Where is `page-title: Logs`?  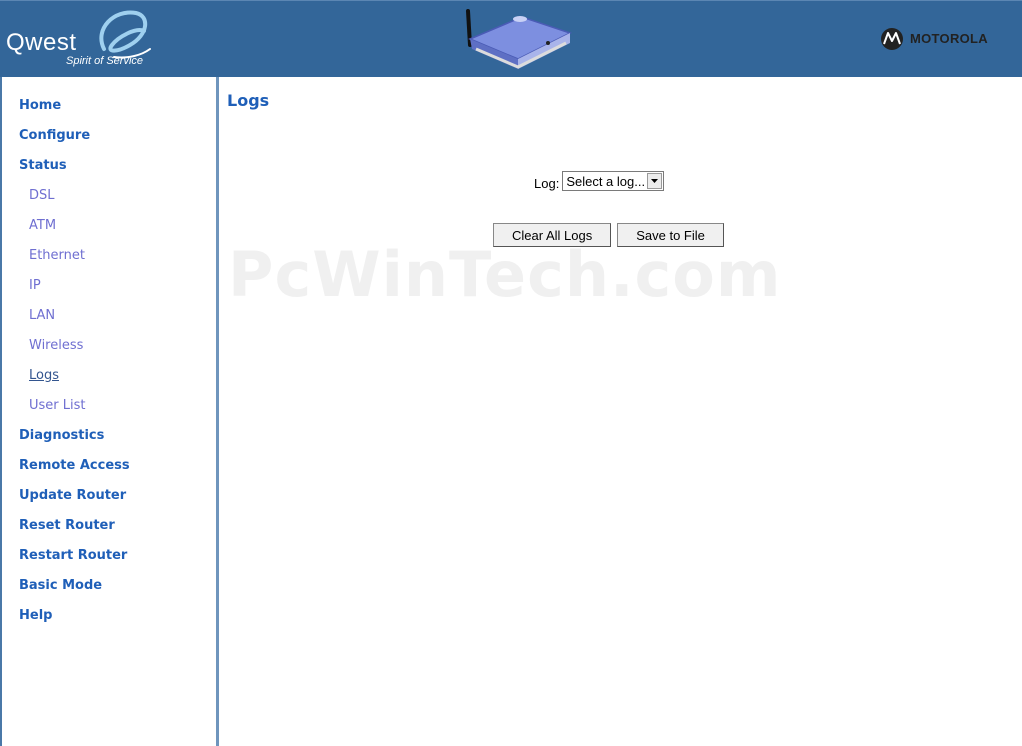
page-title: Logs is located at coordinates (248, 100).